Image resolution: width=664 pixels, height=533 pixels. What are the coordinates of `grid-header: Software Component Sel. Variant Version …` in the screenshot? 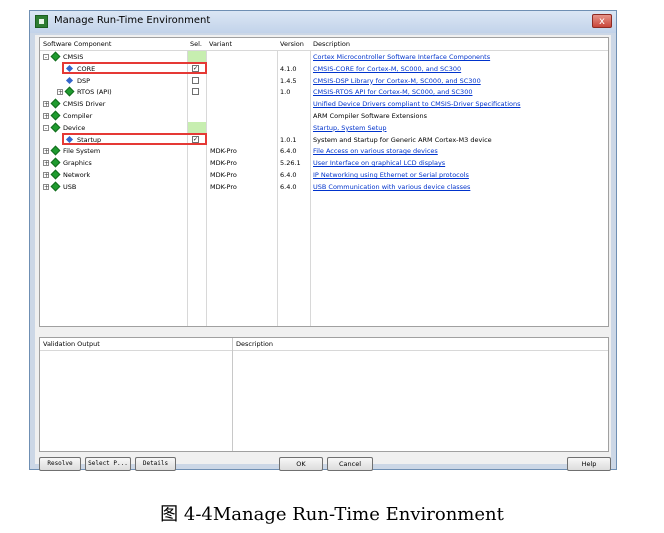 It's located at (324, 44).